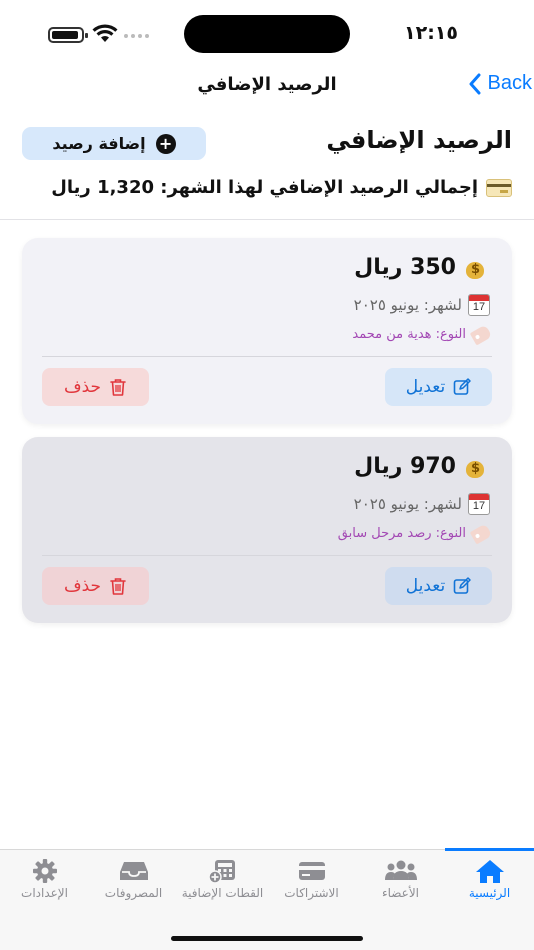 This screenshot has width=534, height=950. Describe the element at coordinates (222, 893) in the screenshot. I see `tab-label: القطات الإضافية` at that location.